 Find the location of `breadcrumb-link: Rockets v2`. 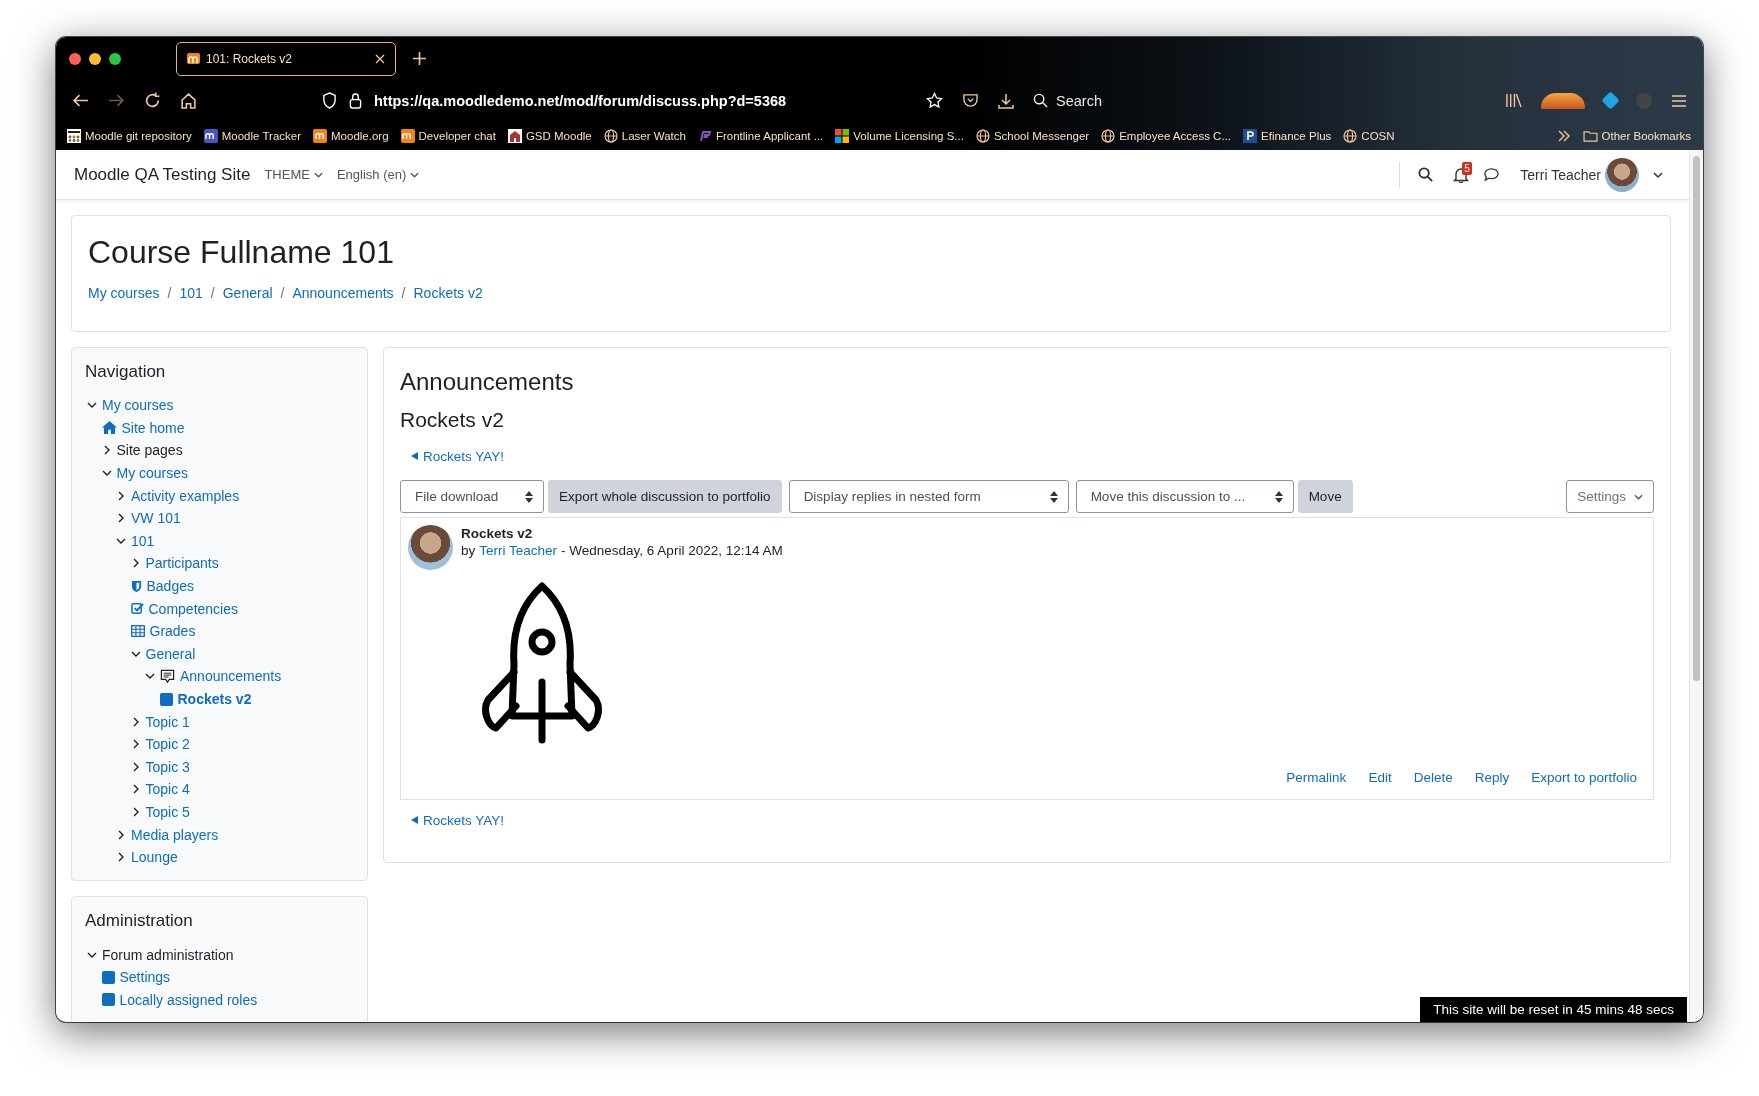

breadcrumb-link: Rockets v2 is located at coordinates (448, 293).